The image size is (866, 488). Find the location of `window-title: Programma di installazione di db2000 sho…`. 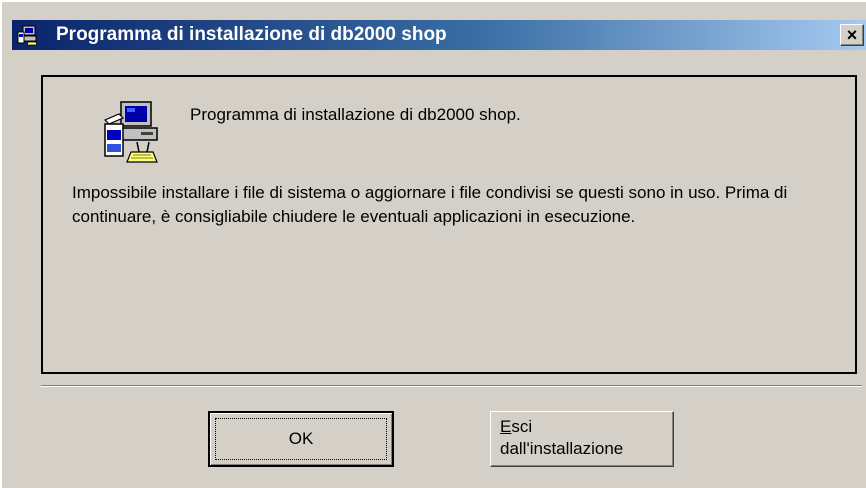

window-title: Programma di installazione di db2000 sho… is located at coordinates (251, 34).